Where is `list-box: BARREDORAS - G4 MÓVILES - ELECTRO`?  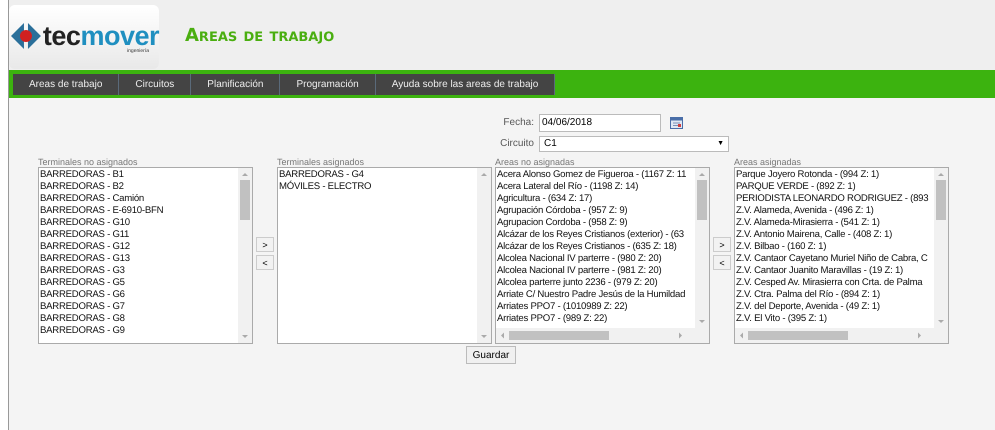 list-box: BARREDORAS - G4 MÓVILES - ELECTRO is located at coordinates (384, 255).